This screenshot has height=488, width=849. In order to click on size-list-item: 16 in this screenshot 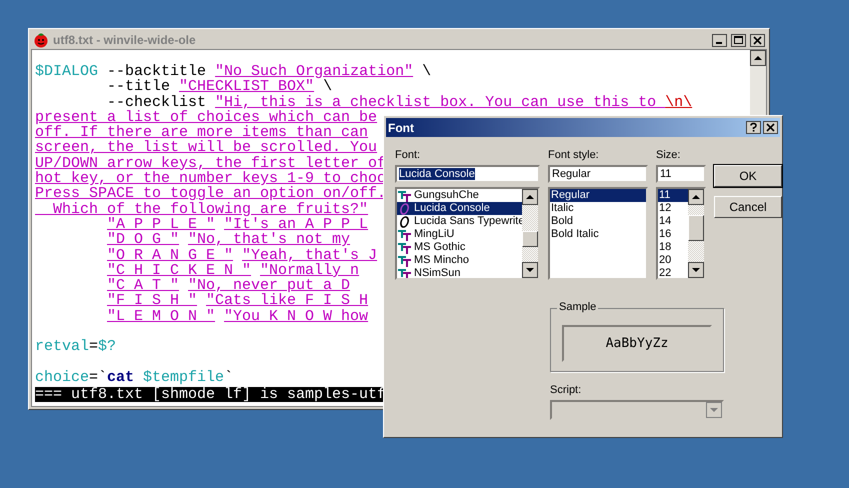, I will do `click(673, 234)`.